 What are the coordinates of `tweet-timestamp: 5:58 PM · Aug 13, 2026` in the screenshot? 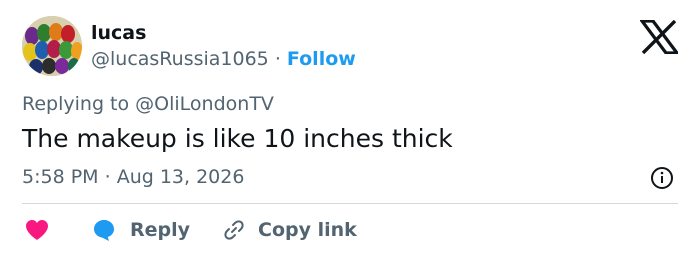 It's located at (133, 177).